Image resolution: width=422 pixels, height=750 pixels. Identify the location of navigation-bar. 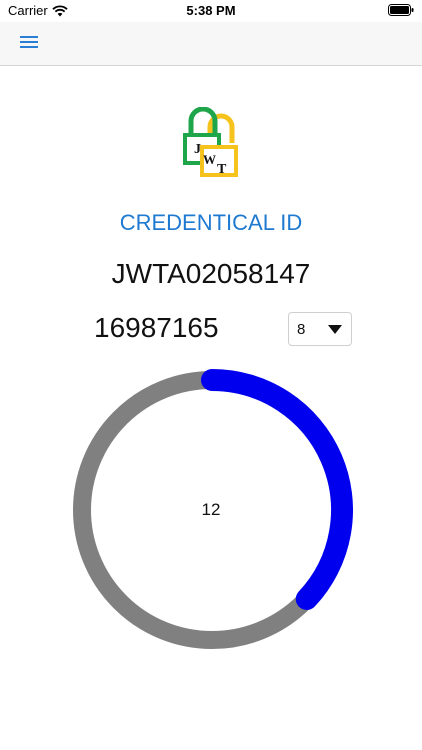
(211, 44).